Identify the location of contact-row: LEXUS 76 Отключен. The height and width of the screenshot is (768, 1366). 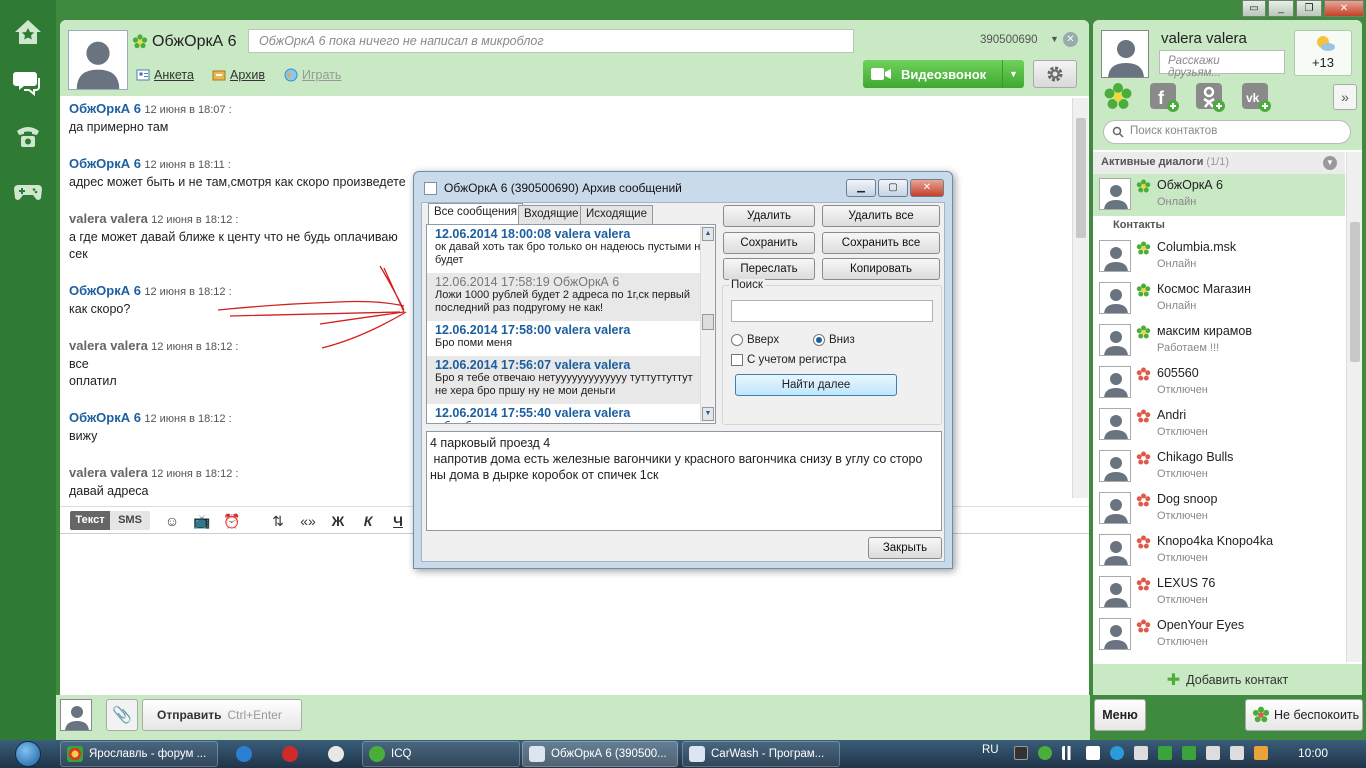
(1219, 593).